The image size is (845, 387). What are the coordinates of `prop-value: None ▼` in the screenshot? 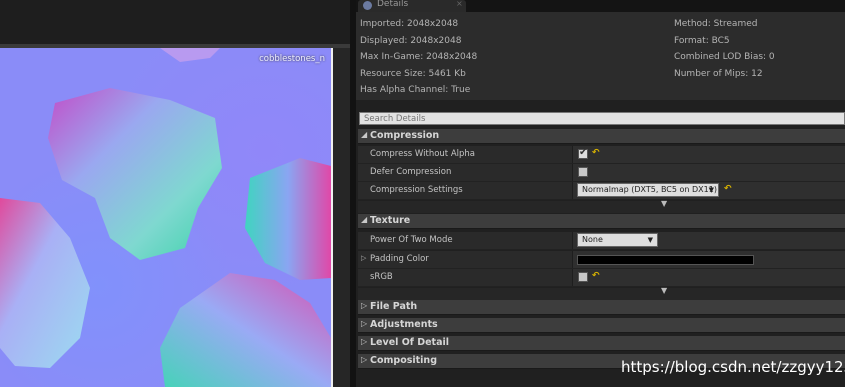 It's located at (708, 240).